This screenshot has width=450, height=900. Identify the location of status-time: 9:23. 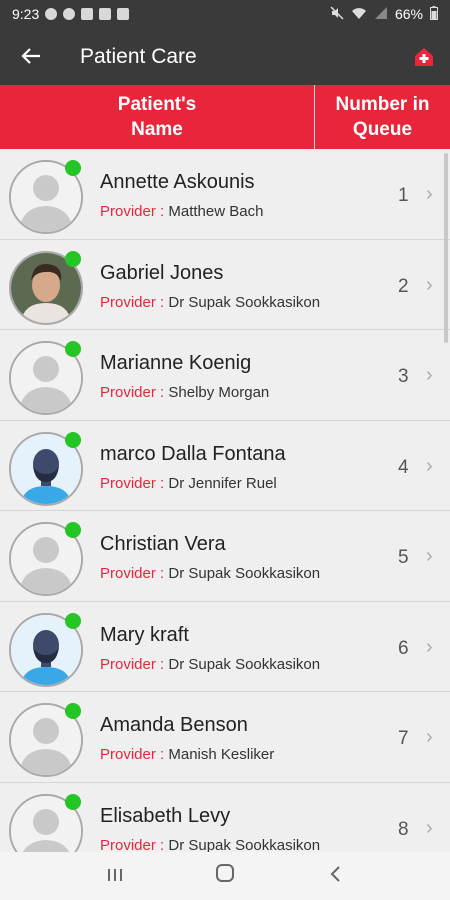
(26, 14).